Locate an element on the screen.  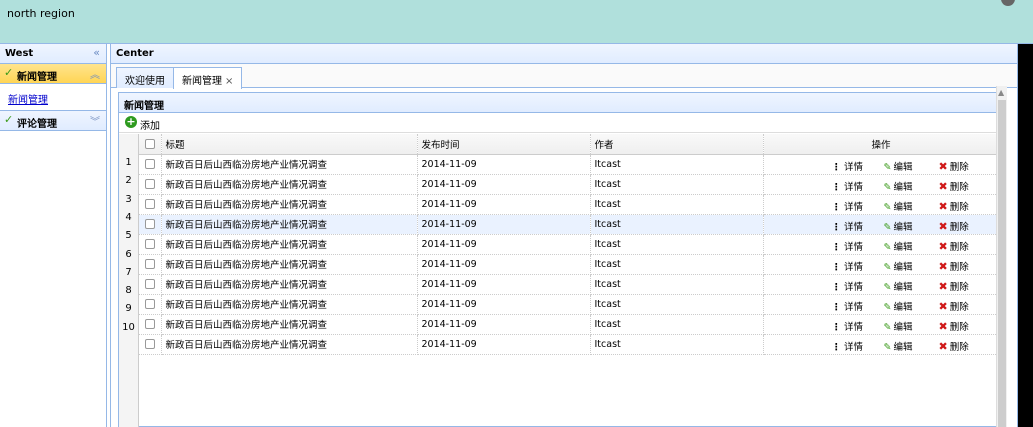
scrollbar-thumb is located at coordinates (1002, 263).